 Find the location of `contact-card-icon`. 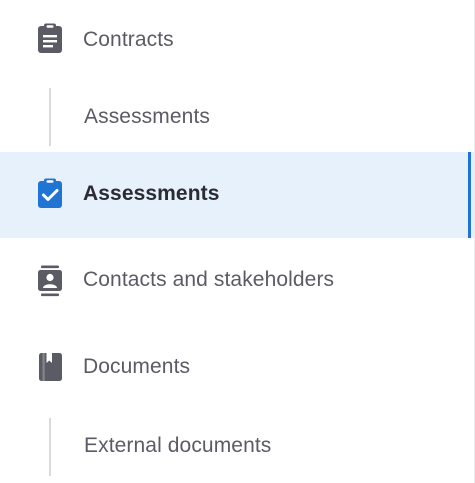

contact-card-icon is located at coordinates (50, 281).